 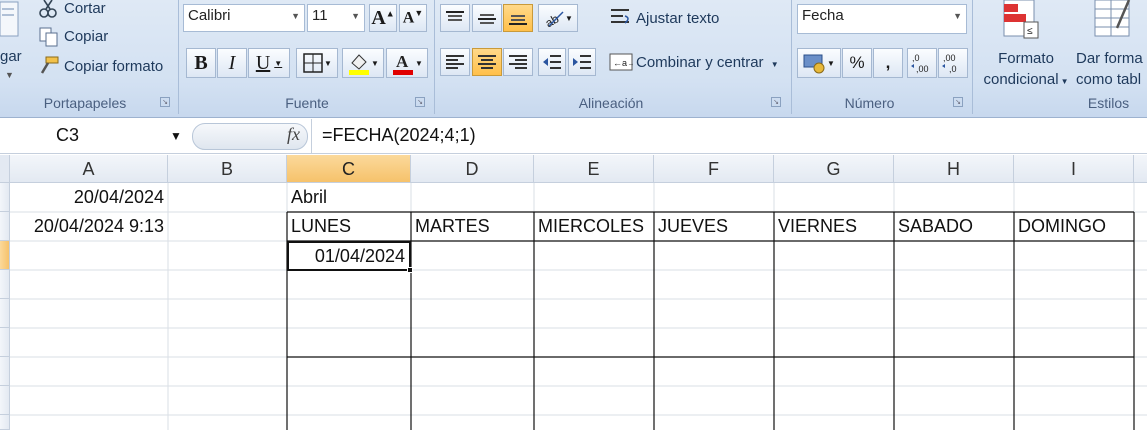 What do you see at coordinates (888, 63) in the screenshot?
I see `comma-style-button: ,` at bounding box center [888, 63].